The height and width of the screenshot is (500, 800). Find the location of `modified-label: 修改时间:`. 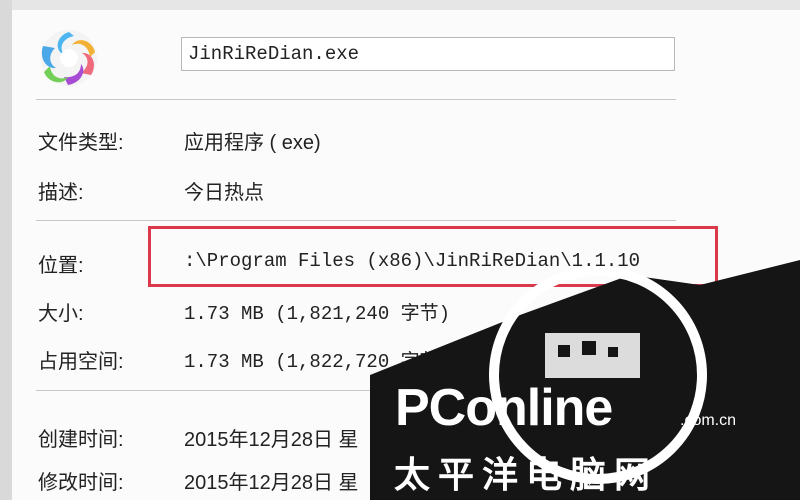

modified-label: 修改时间: is located at coordinates (81, 483).